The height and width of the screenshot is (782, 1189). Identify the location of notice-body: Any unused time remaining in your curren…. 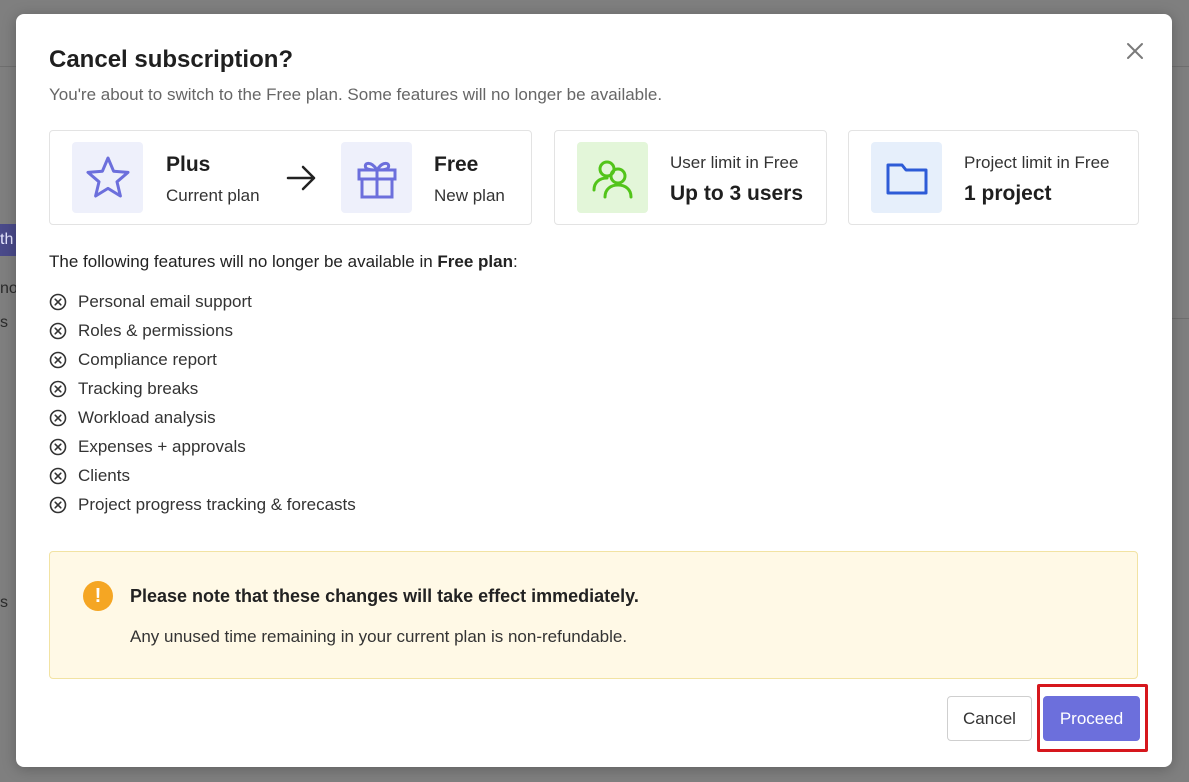
(379, 636).